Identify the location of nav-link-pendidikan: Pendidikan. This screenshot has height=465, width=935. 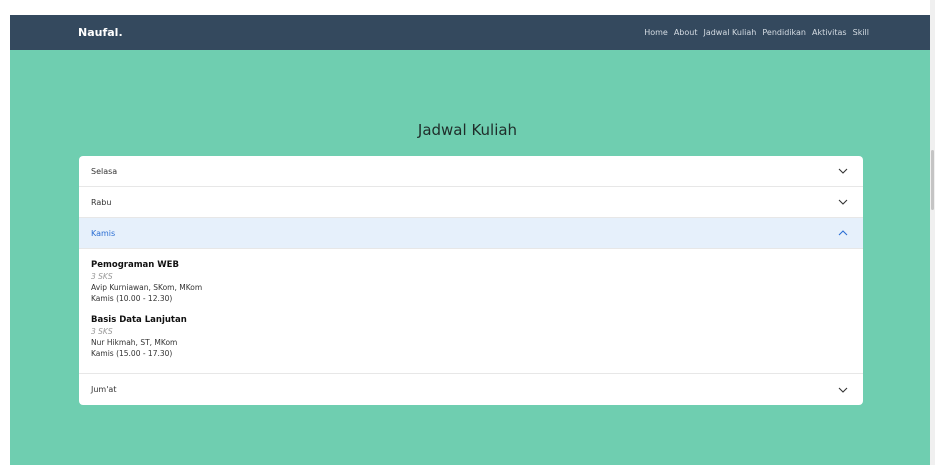
(784, 32).